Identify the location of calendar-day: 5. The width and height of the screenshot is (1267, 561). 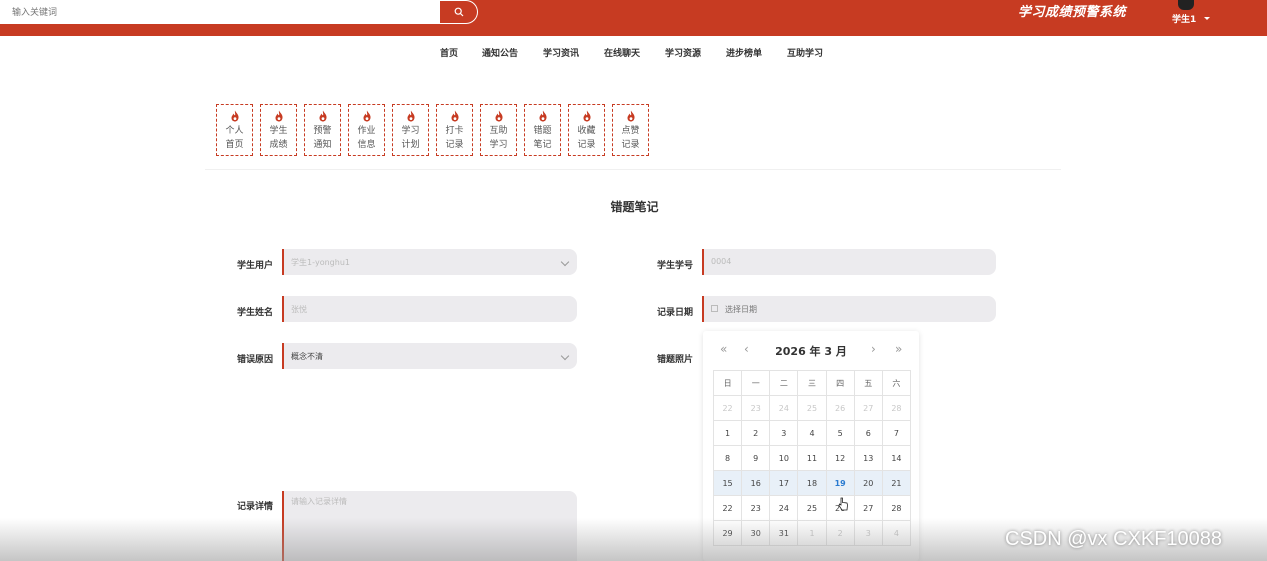
(840, 433).